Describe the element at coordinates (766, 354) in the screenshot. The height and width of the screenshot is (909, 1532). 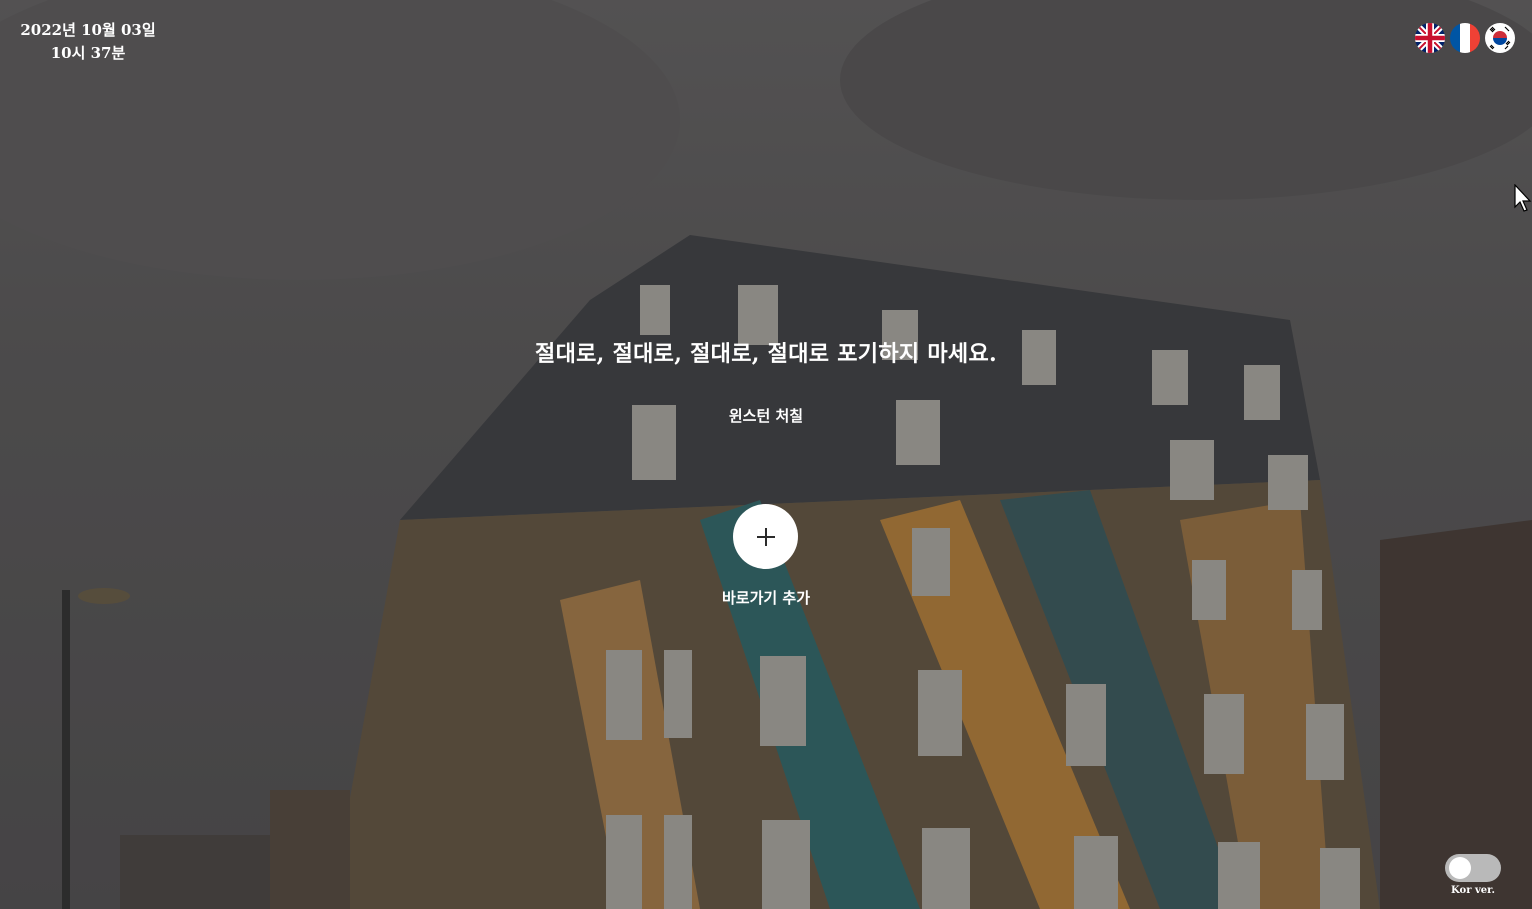
I see `quote-text: 절대로, 절대로, 절대로, 절대로 포기하지 마세요.` at that location.